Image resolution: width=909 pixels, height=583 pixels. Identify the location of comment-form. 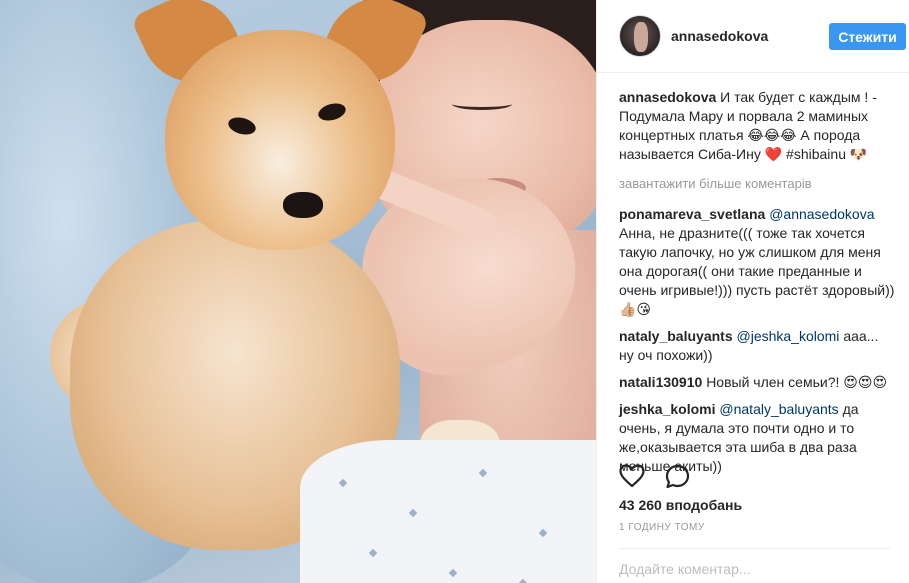
(755, 565).